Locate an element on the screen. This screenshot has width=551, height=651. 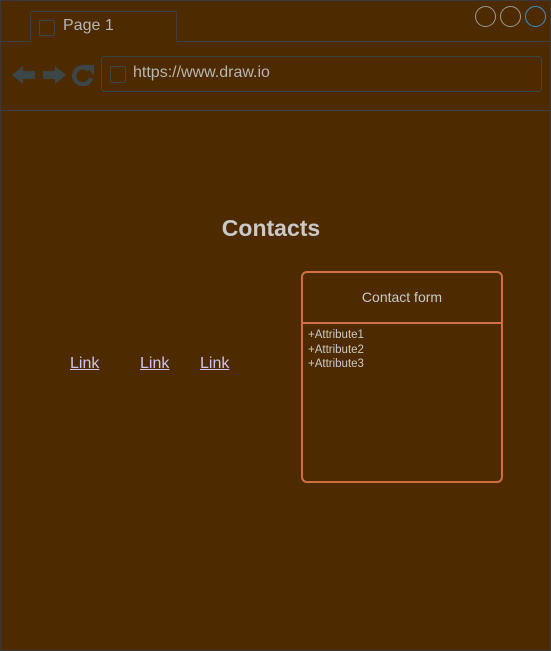
page-title: Contacts is located at coordinates (271, 228).